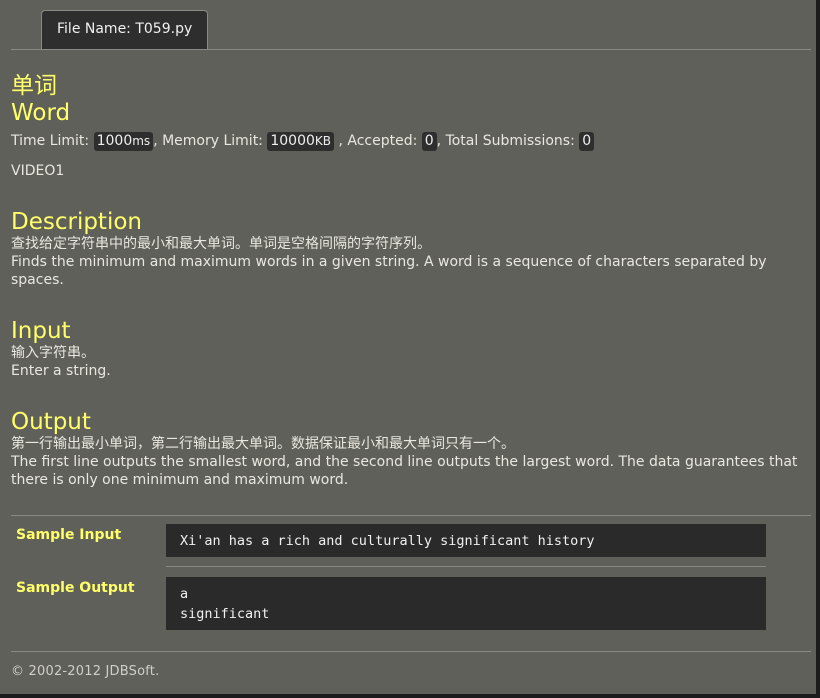 Image resolution: width=820 pixels, height=698 pixels. I want to click on memory-limit-label: , Memory Limit:, so click(210, 141).